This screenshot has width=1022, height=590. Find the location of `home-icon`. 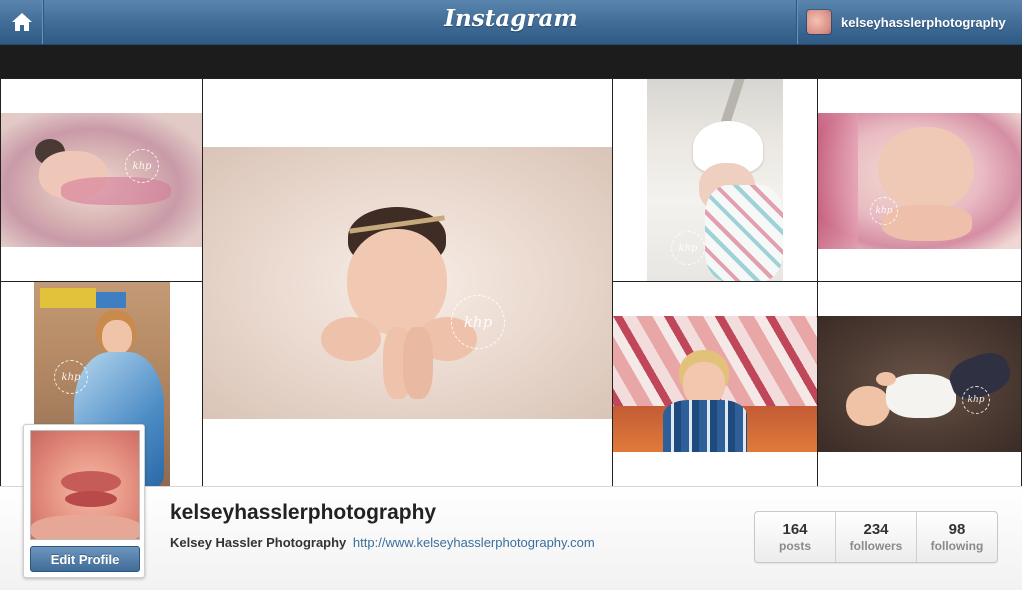

home-icon is located at coordinates (21, 22).